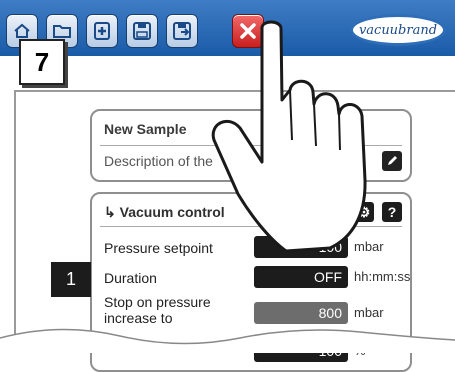  I want to click on save-icon, so click(142, 31).